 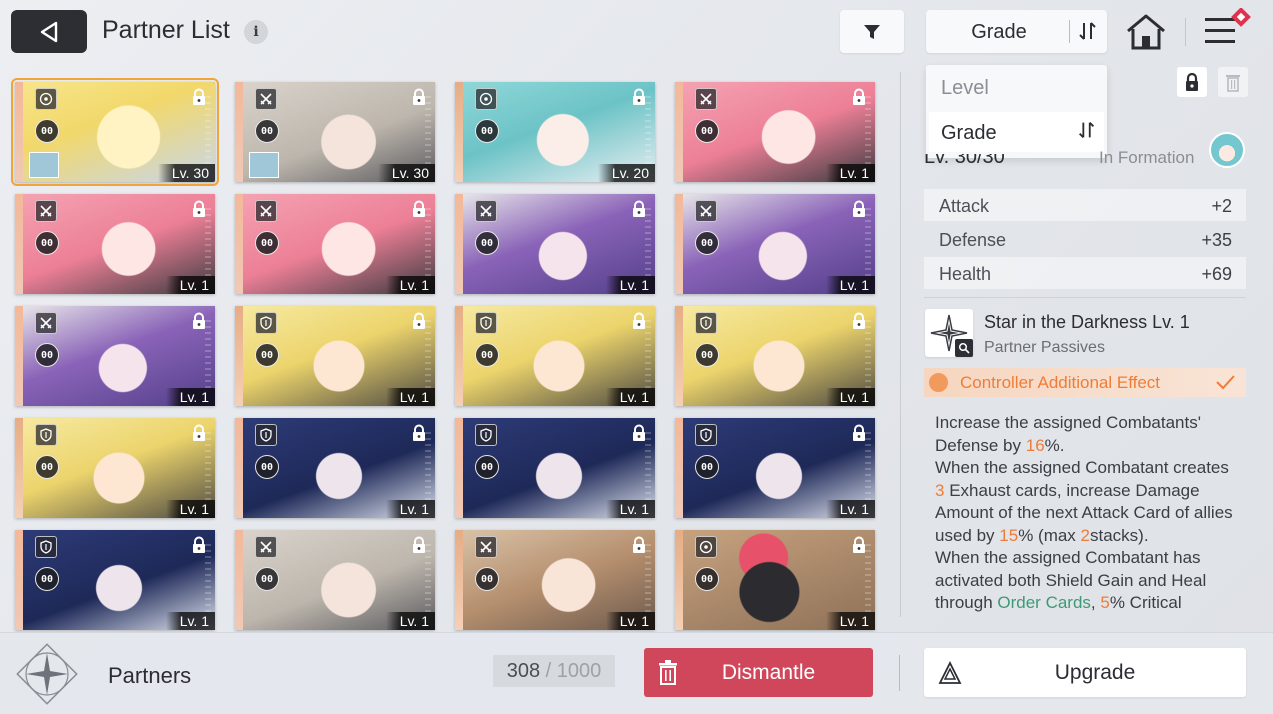 I want to click on stat-value: +69, so click(x=1216, y=274).